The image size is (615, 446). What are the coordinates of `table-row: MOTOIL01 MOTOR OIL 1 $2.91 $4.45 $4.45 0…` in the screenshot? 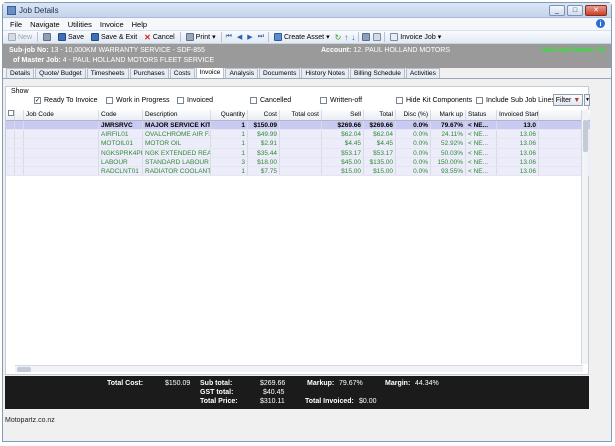 It's located at (298, 144).